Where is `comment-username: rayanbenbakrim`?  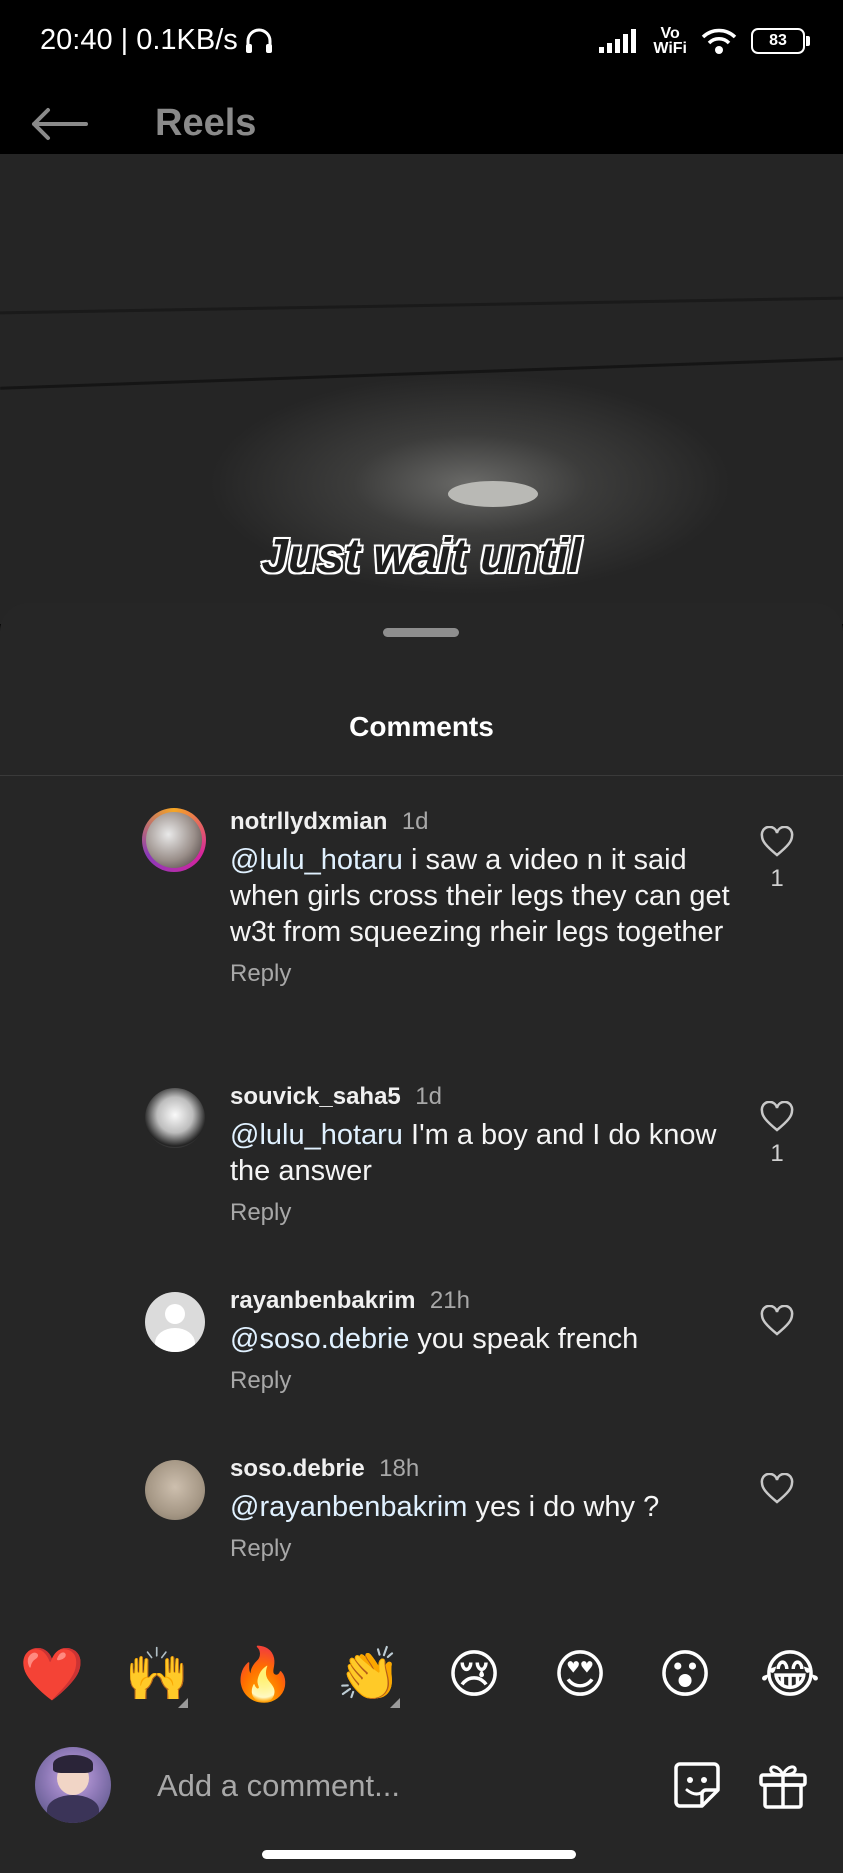
comment-username: rayanbenbakrim is located at coordinates (322, 1300).